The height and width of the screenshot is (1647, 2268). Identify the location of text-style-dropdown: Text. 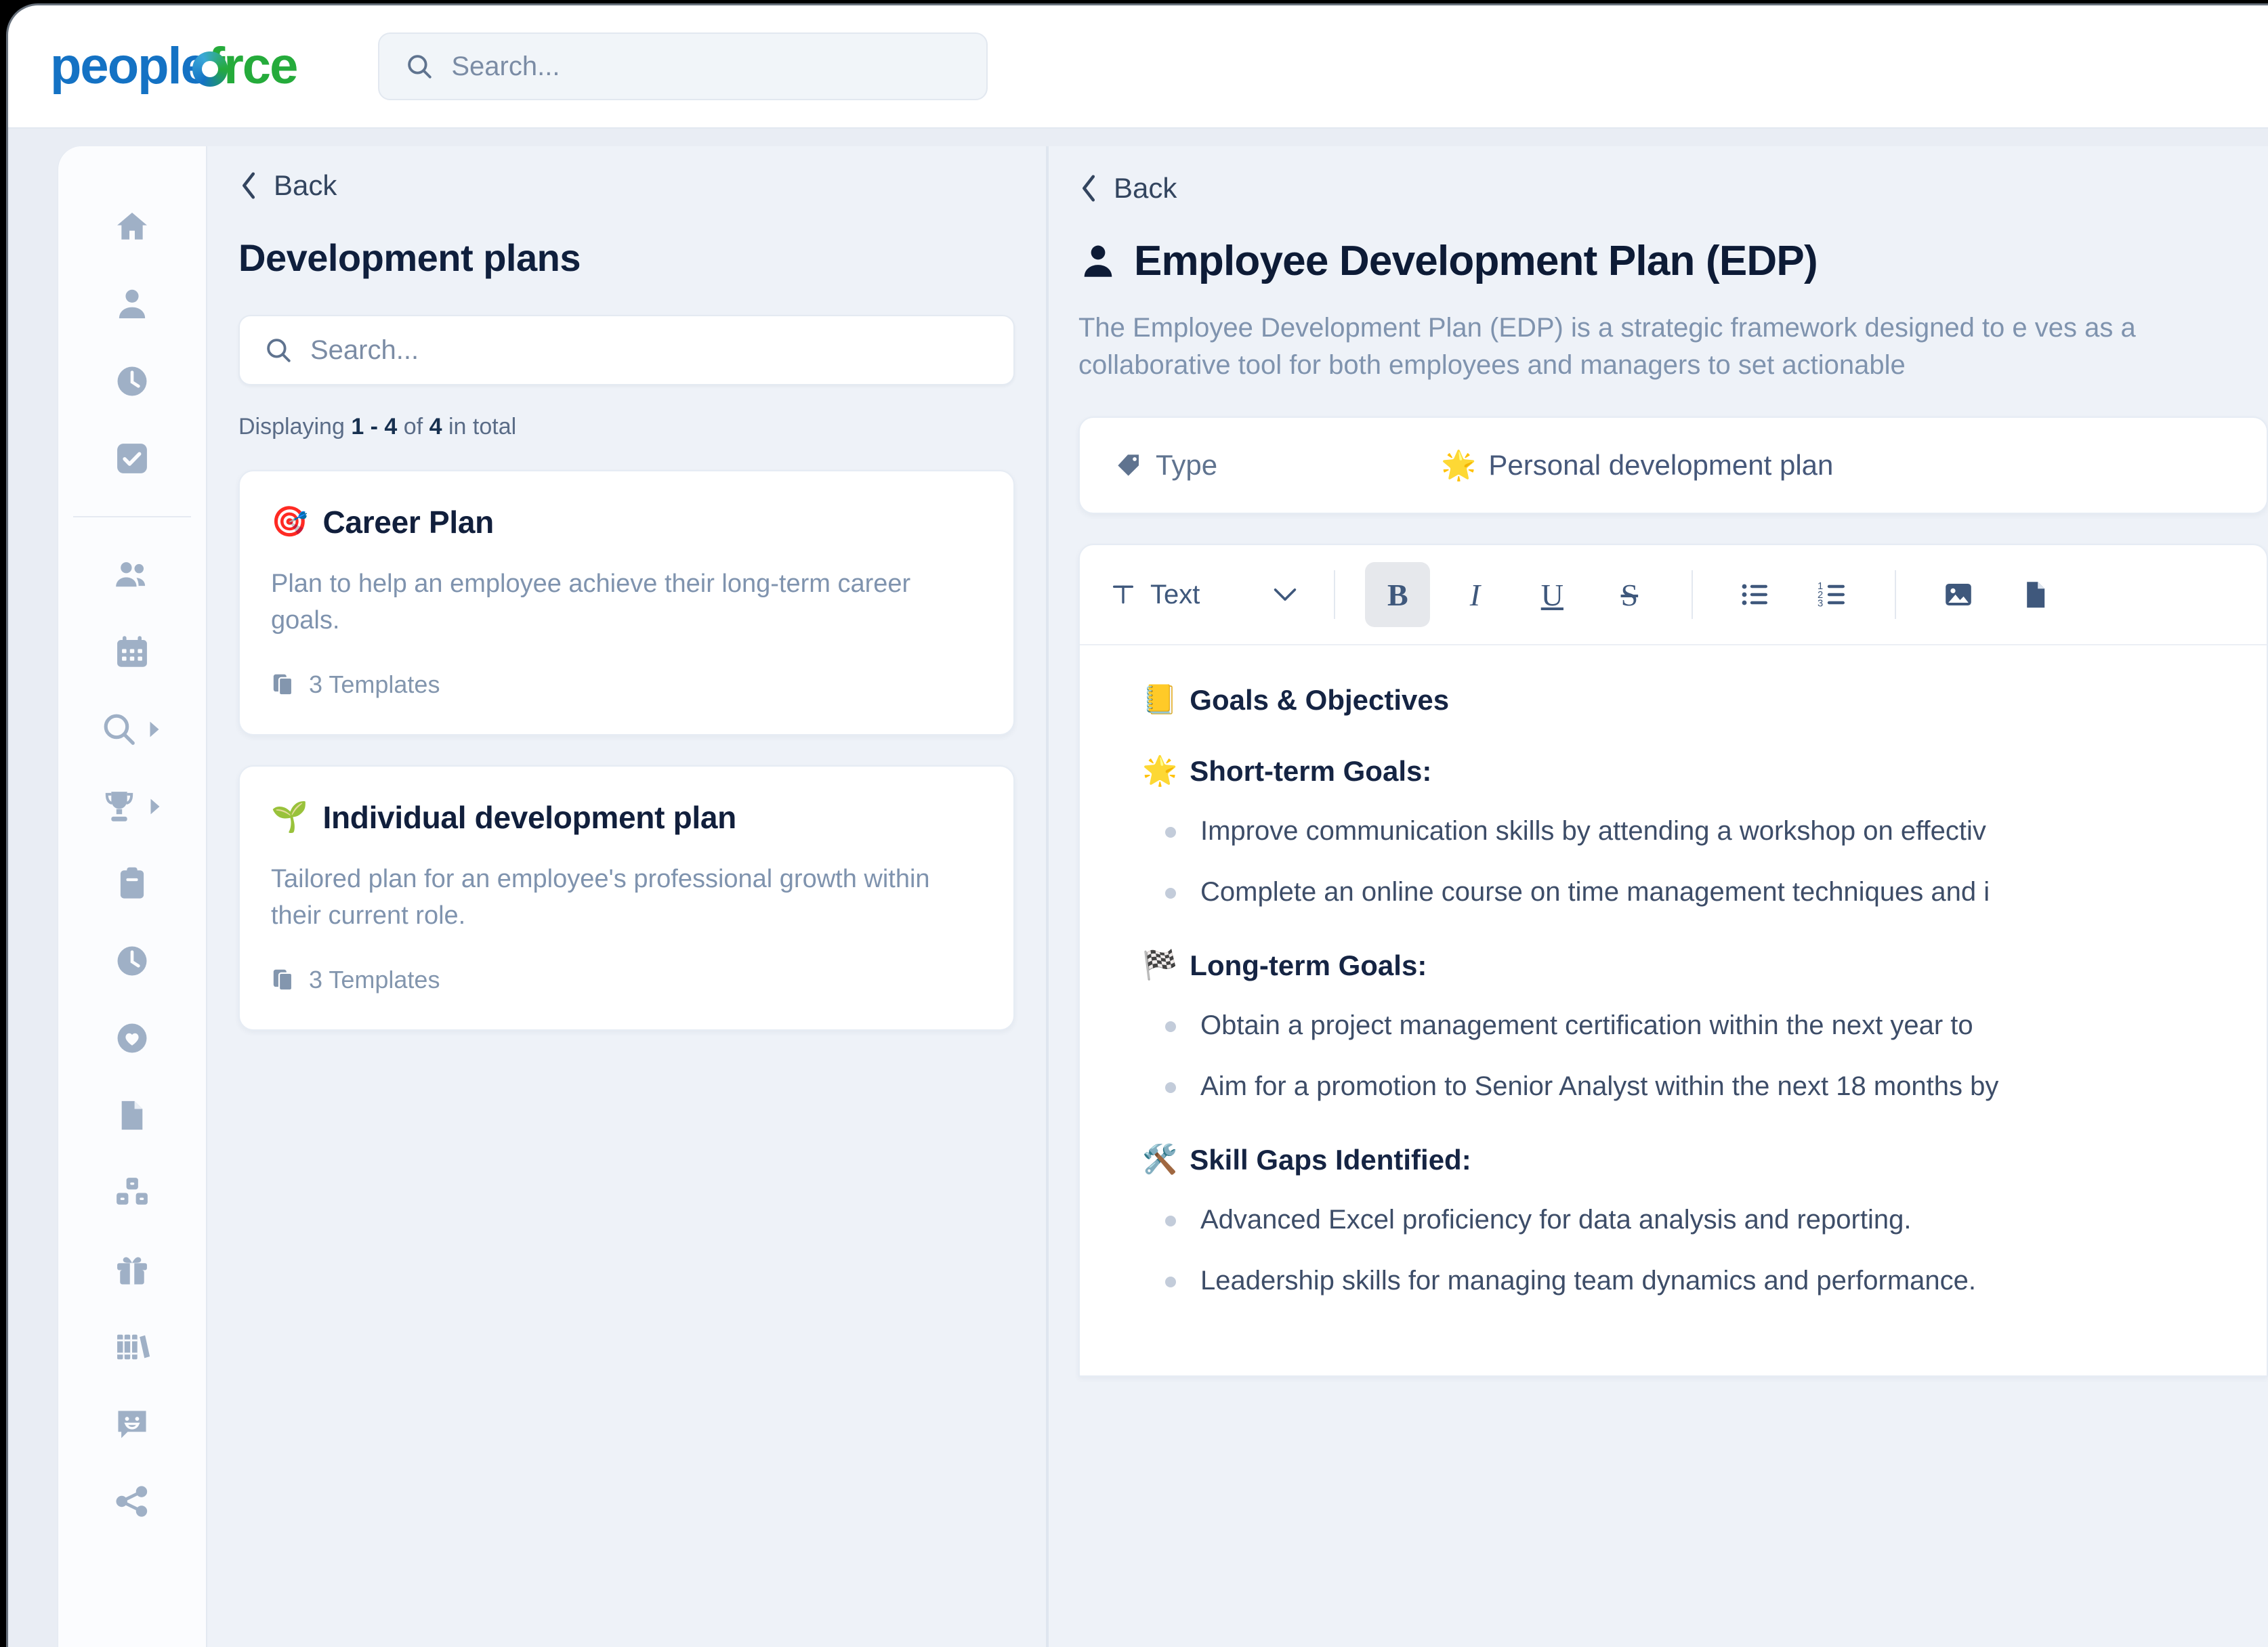
(1203, 595).